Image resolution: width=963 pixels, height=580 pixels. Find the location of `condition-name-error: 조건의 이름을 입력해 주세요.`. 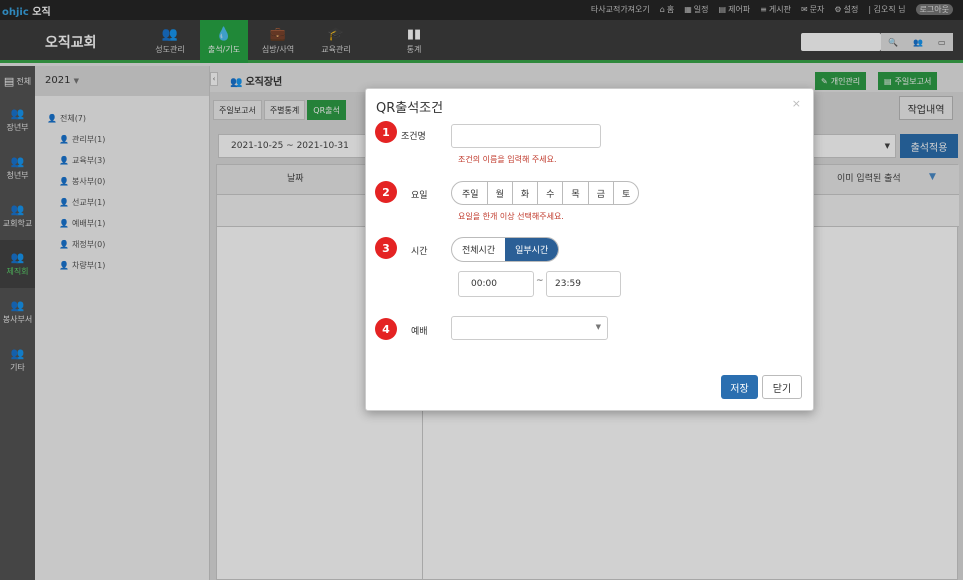

condition-name-error: 조건의 이름을 입력해 주세요. is located at coordinates (507, 159).